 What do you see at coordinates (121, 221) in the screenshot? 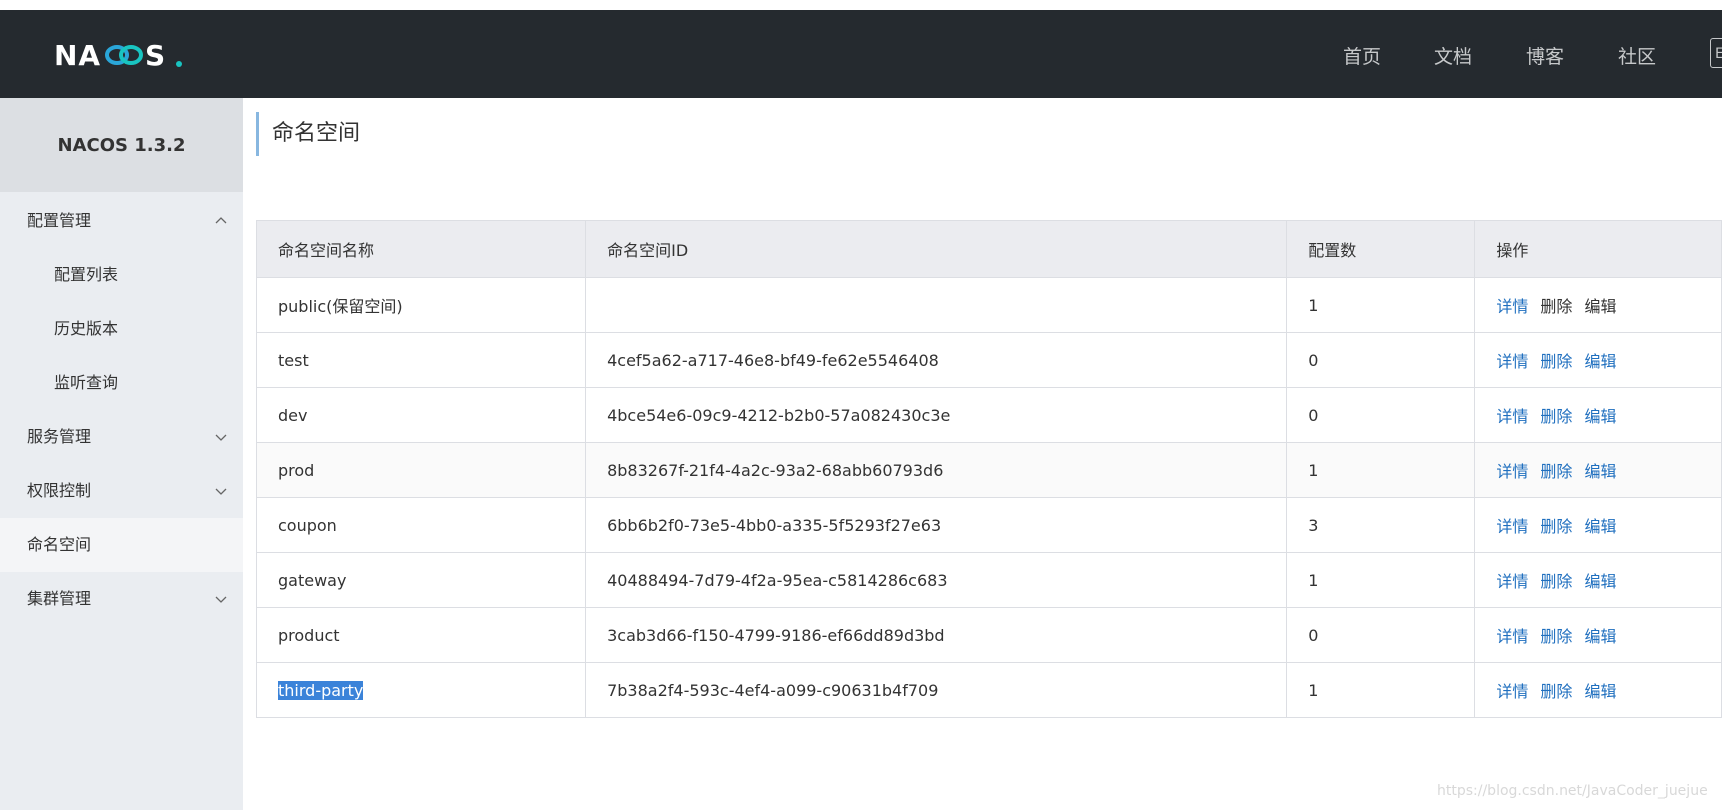
I see `menu-config-management: 配置管理` at bounding box center [121, 221].